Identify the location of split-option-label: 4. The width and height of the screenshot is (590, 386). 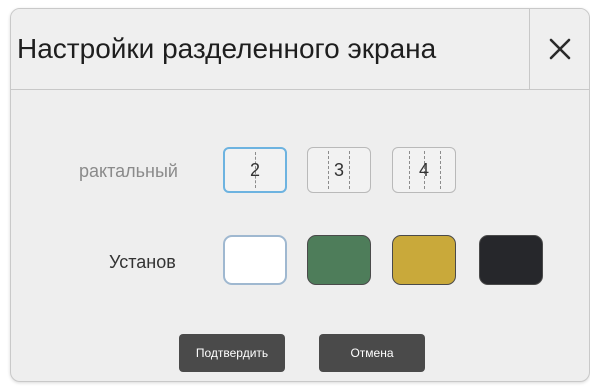
(423, 169).